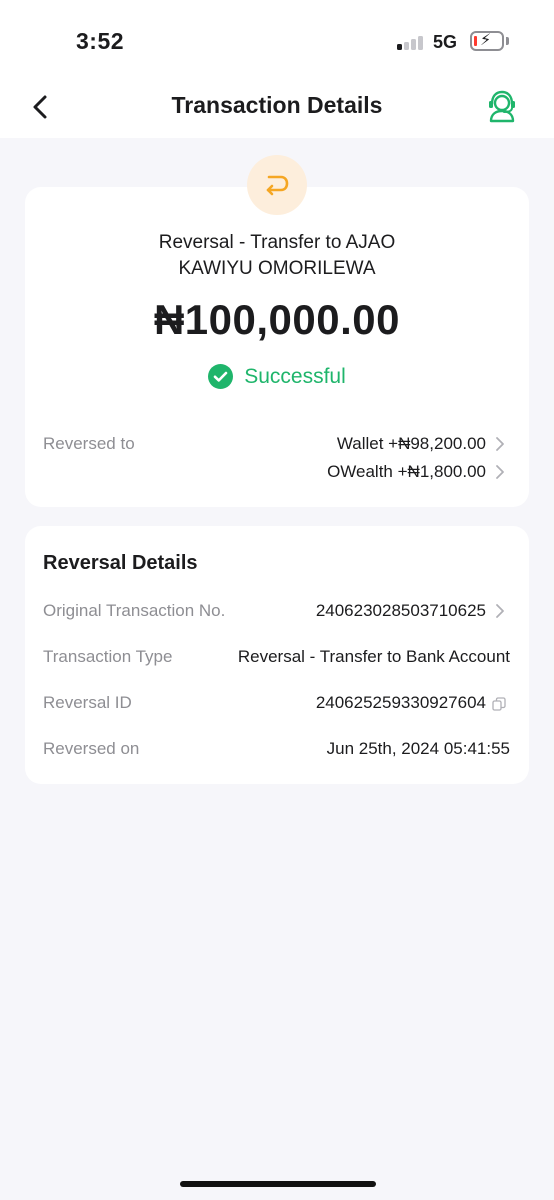 The height and width of the screenshot is (1200, 554). I want to click on top-area: 3:52 5G ⚡ Transaction Details, so click(277, 69).